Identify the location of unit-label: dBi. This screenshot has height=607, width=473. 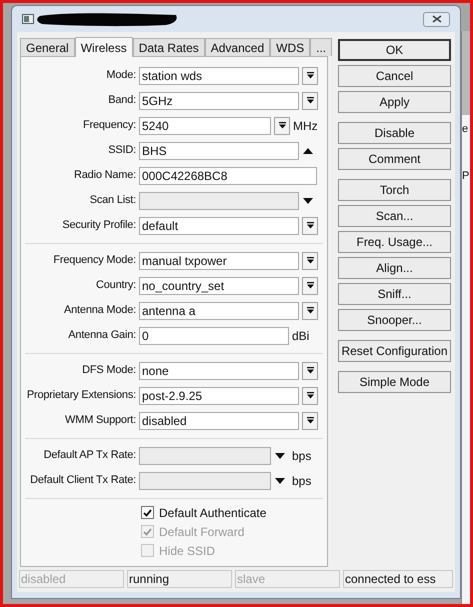
(301, 336).